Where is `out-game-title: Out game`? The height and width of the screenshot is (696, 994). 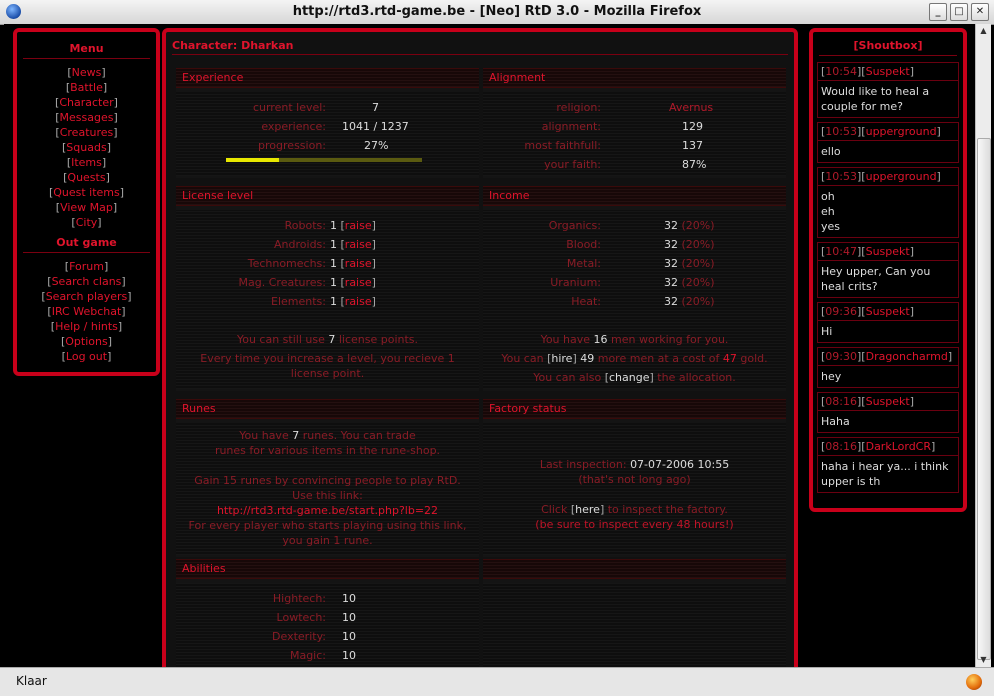
out-game-title: Out game is located at coordinates (86, 244).